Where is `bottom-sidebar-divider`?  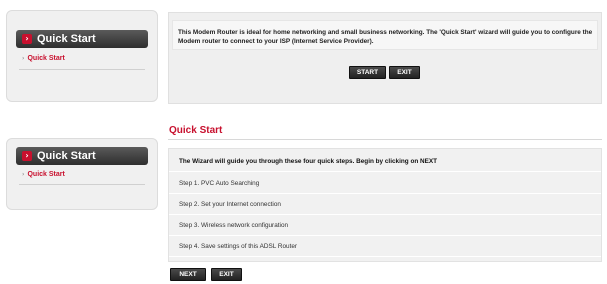 bottom-sidebar-divider is located at coordinates (82, 184).